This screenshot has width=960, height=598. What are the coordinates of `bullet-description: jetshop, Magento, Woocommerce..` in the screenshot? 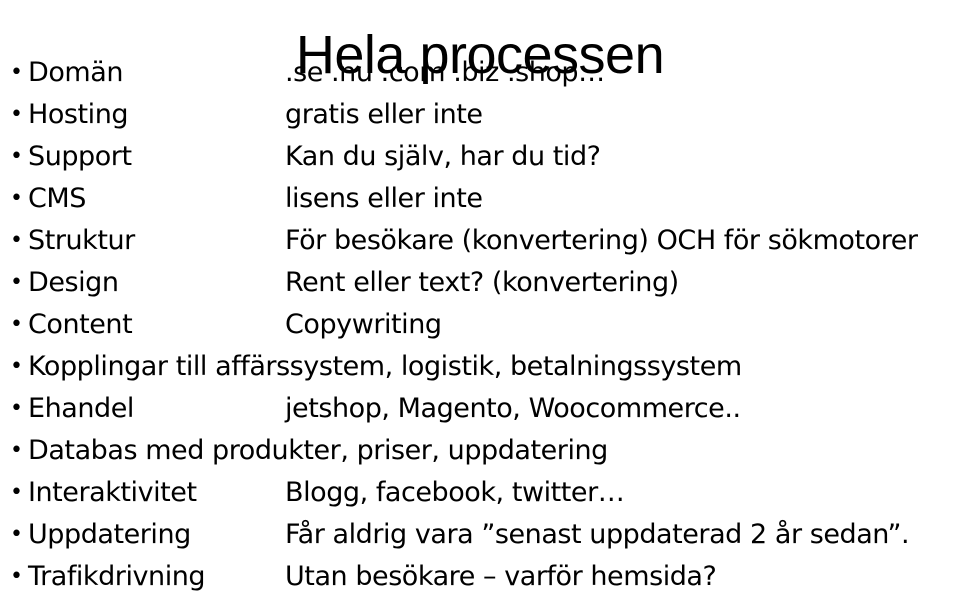 It's located at (513, 408).